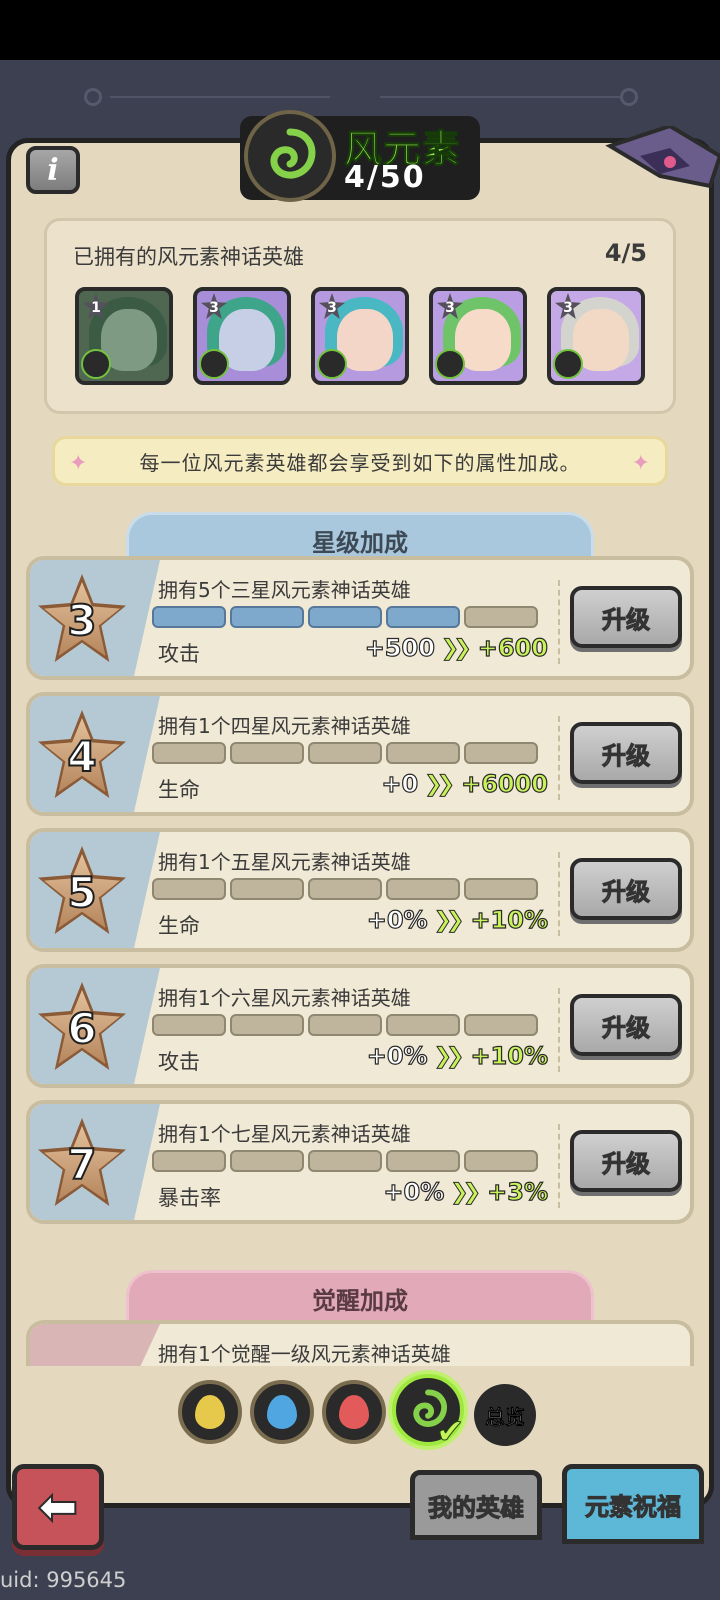 The height and width of the screenshot is (1600, 720). Describe the element at coordinates (81, 1028) in the screenshot. I see `star-level-number: 6` at that location.